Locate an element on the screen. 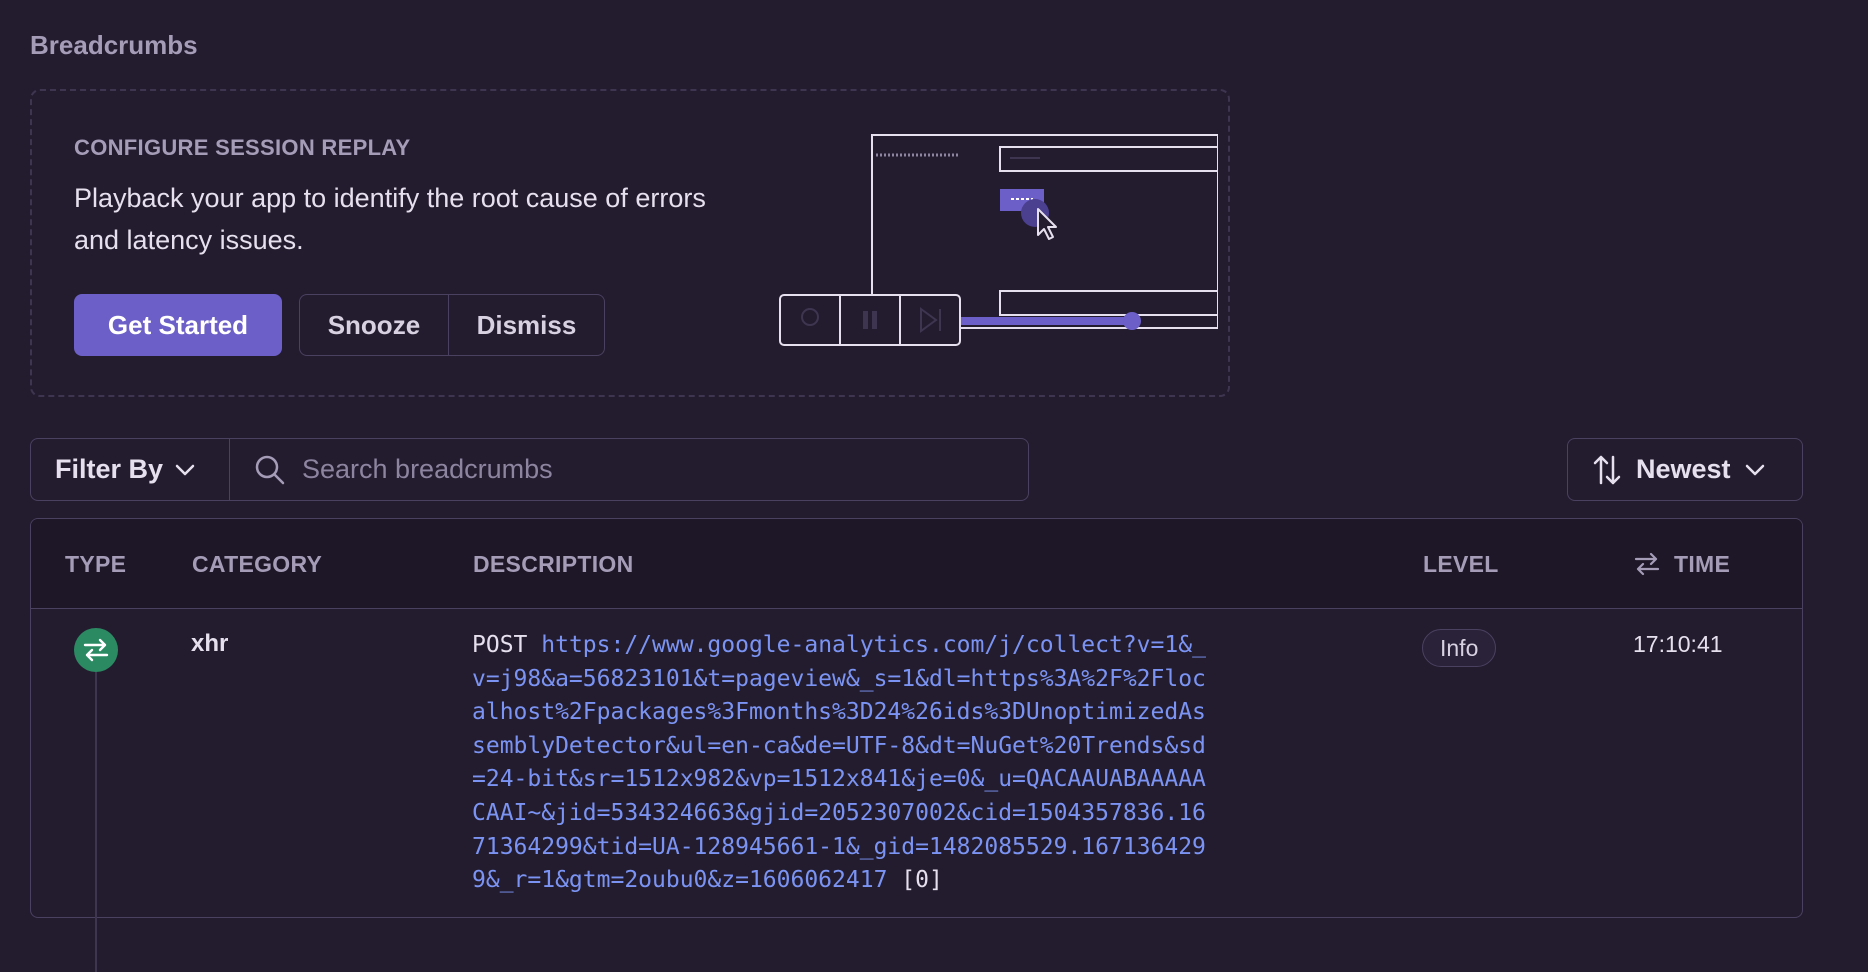 Image resolution: width=1868 pixels, height=972 pixels. filter-by-dropdown: Filter By is located at coordinates (130, 469).